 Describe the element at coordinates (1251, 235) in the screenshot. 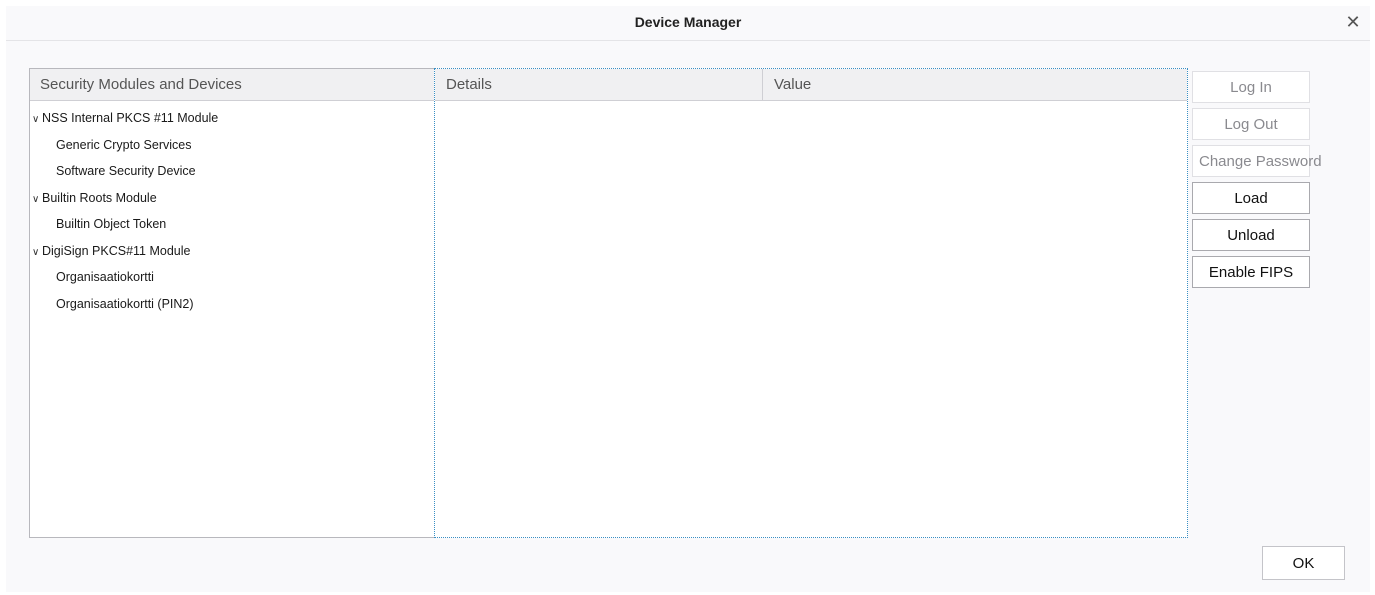

I see `unload-button: Unload` at that location.